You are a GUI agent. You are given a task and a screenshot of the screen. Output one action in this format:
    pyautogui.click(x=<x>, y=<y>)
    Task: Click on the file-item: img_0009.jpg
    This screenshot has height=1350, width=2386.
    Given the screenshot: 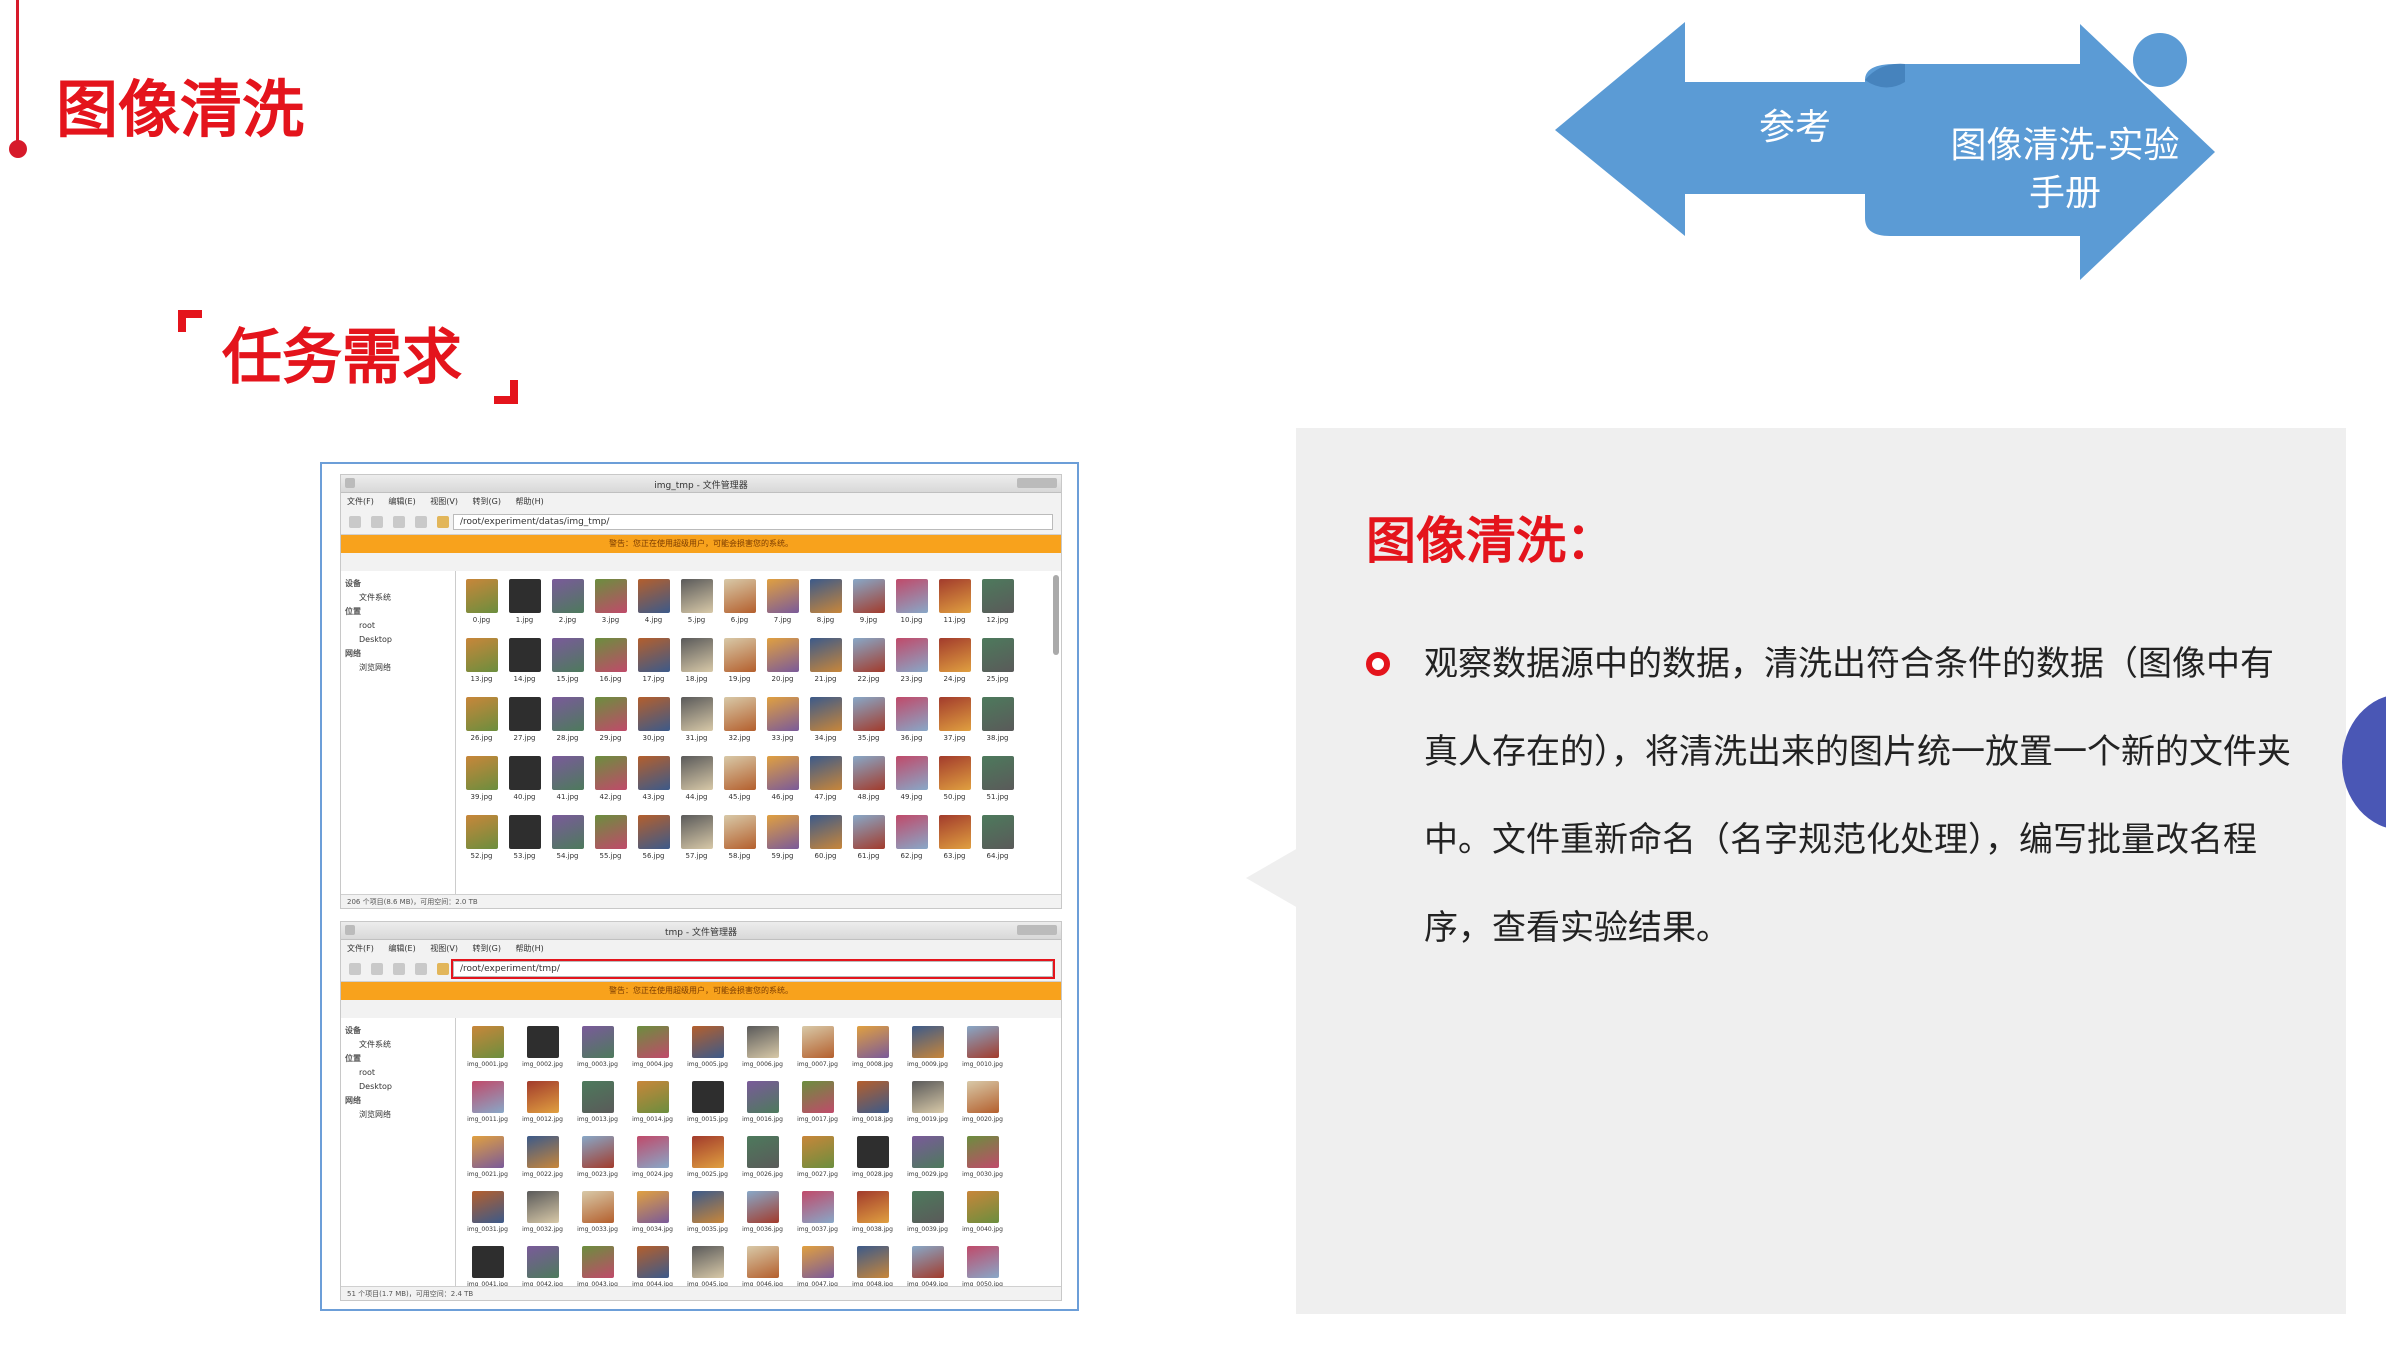 What is the action you would take?
    pyautogui.click(x=927, y=1051)
    